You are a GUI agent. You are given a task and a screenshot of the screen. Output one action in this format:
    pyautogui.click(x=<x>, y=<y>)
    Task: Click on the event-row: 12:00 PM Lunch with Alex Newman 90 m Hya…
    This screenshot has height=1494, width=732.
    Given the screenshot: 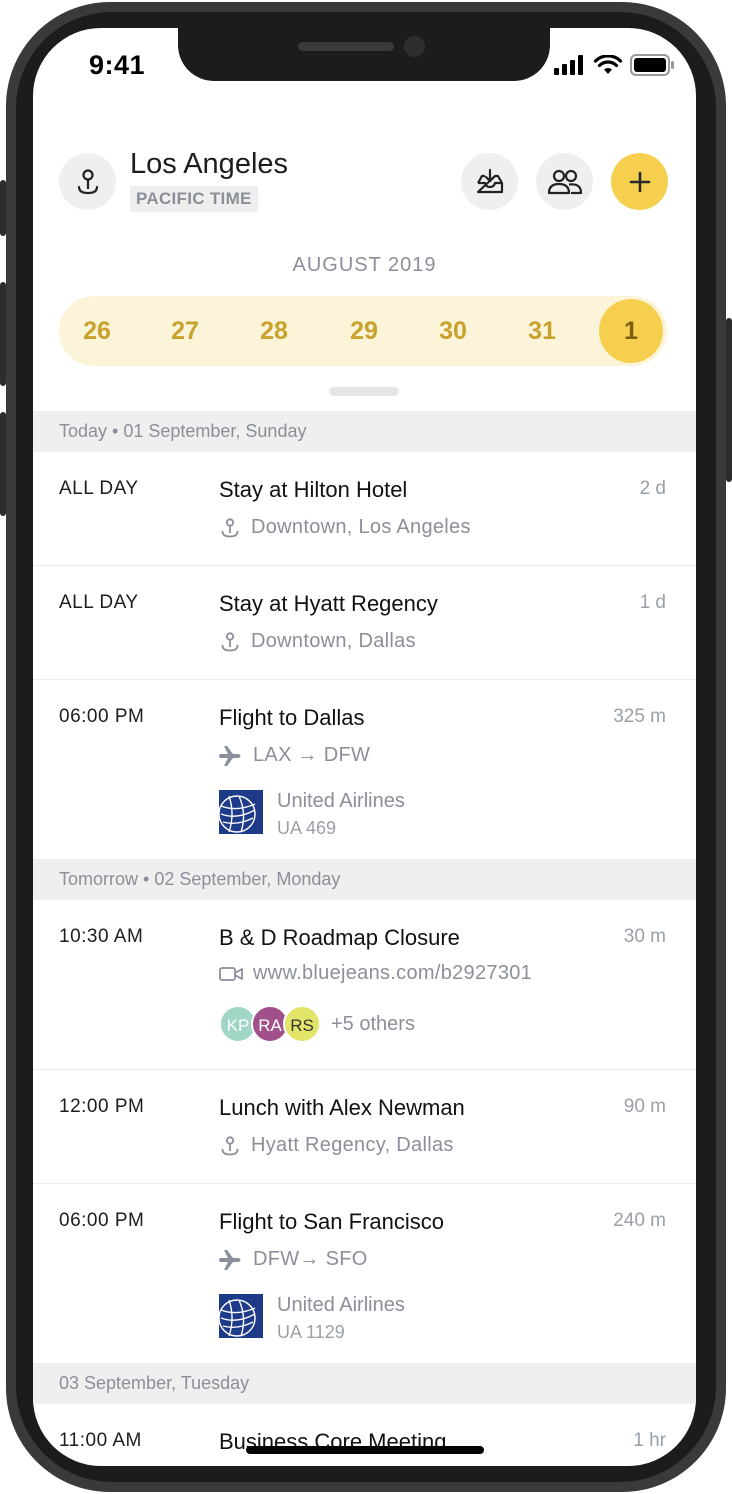 What is the action you would take?
    pyautogui.click(x=364, y=1127)
    